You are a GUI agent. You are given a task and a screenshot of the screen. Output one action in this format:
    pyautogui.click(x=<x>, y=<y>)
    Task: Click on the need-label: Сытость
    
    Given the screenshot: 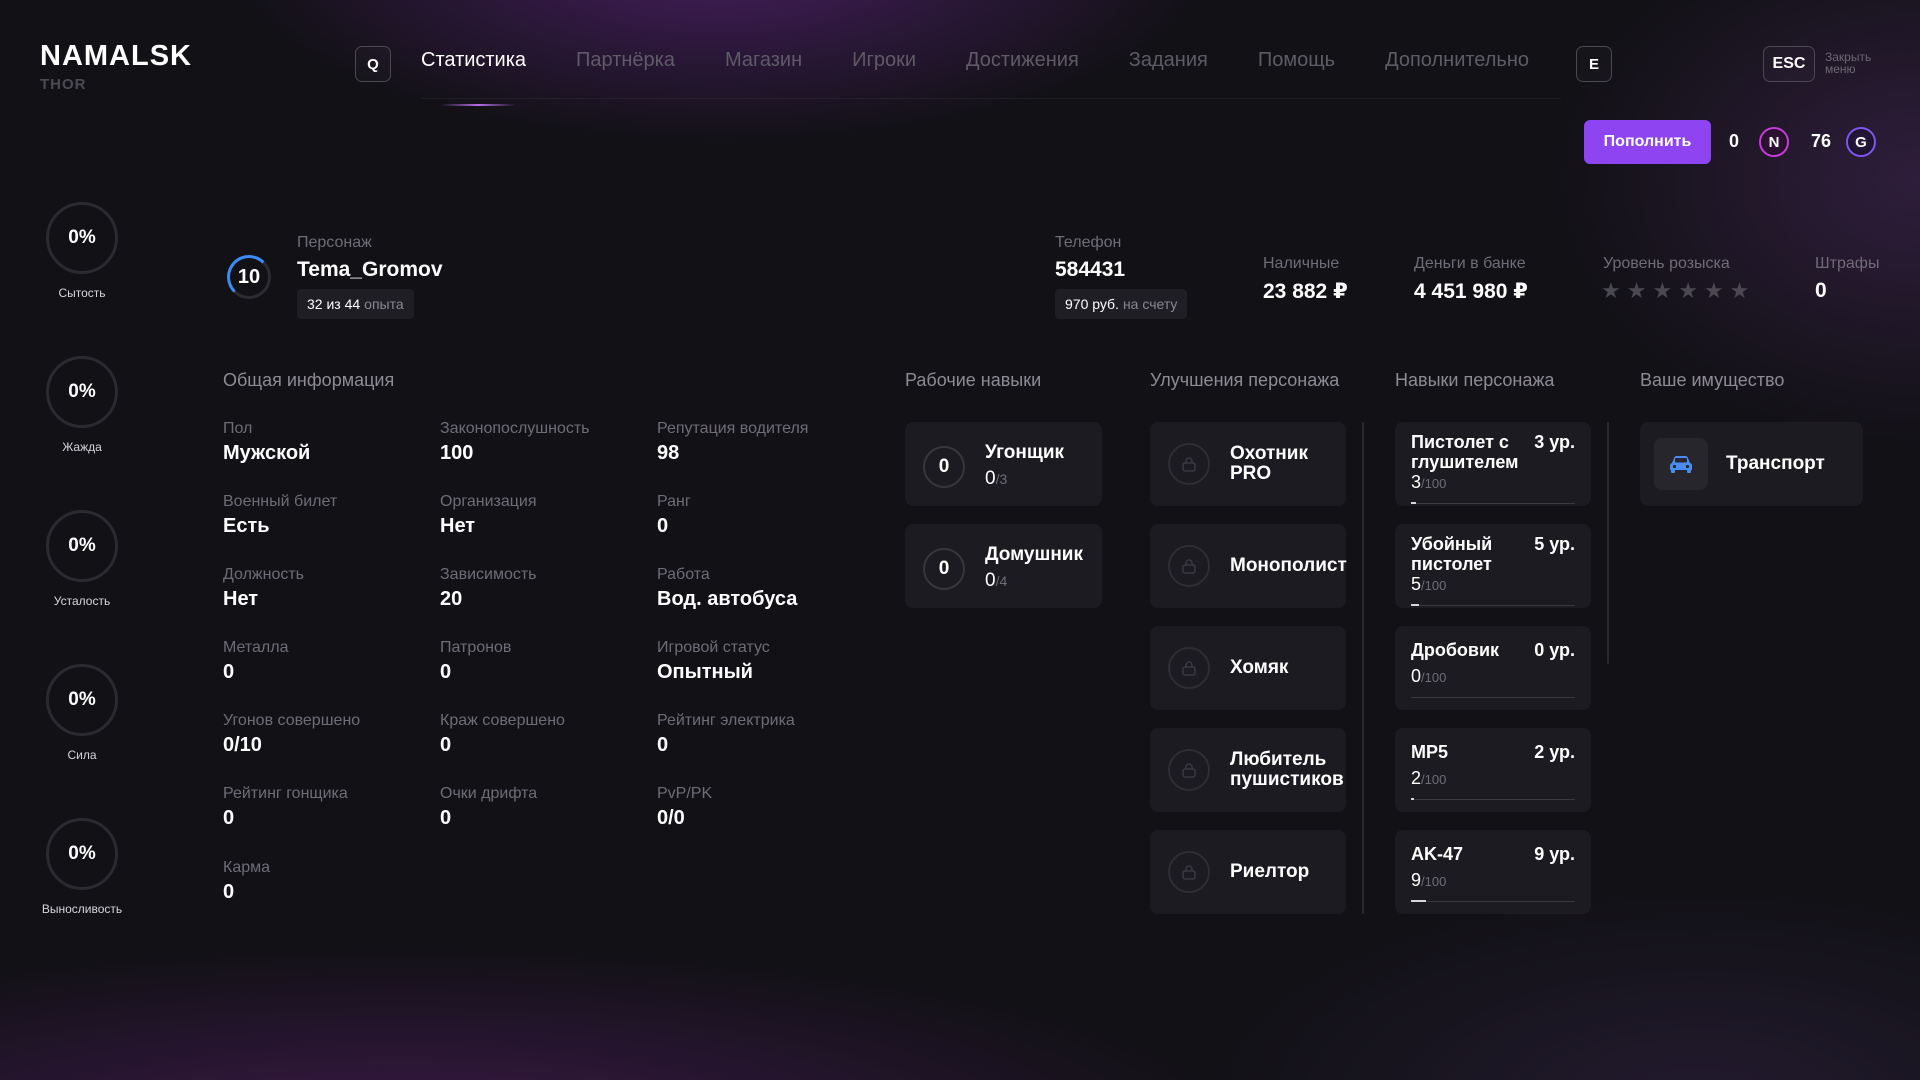 What is the action you would take?
    pyautogui.click(x=82, y=293)
    